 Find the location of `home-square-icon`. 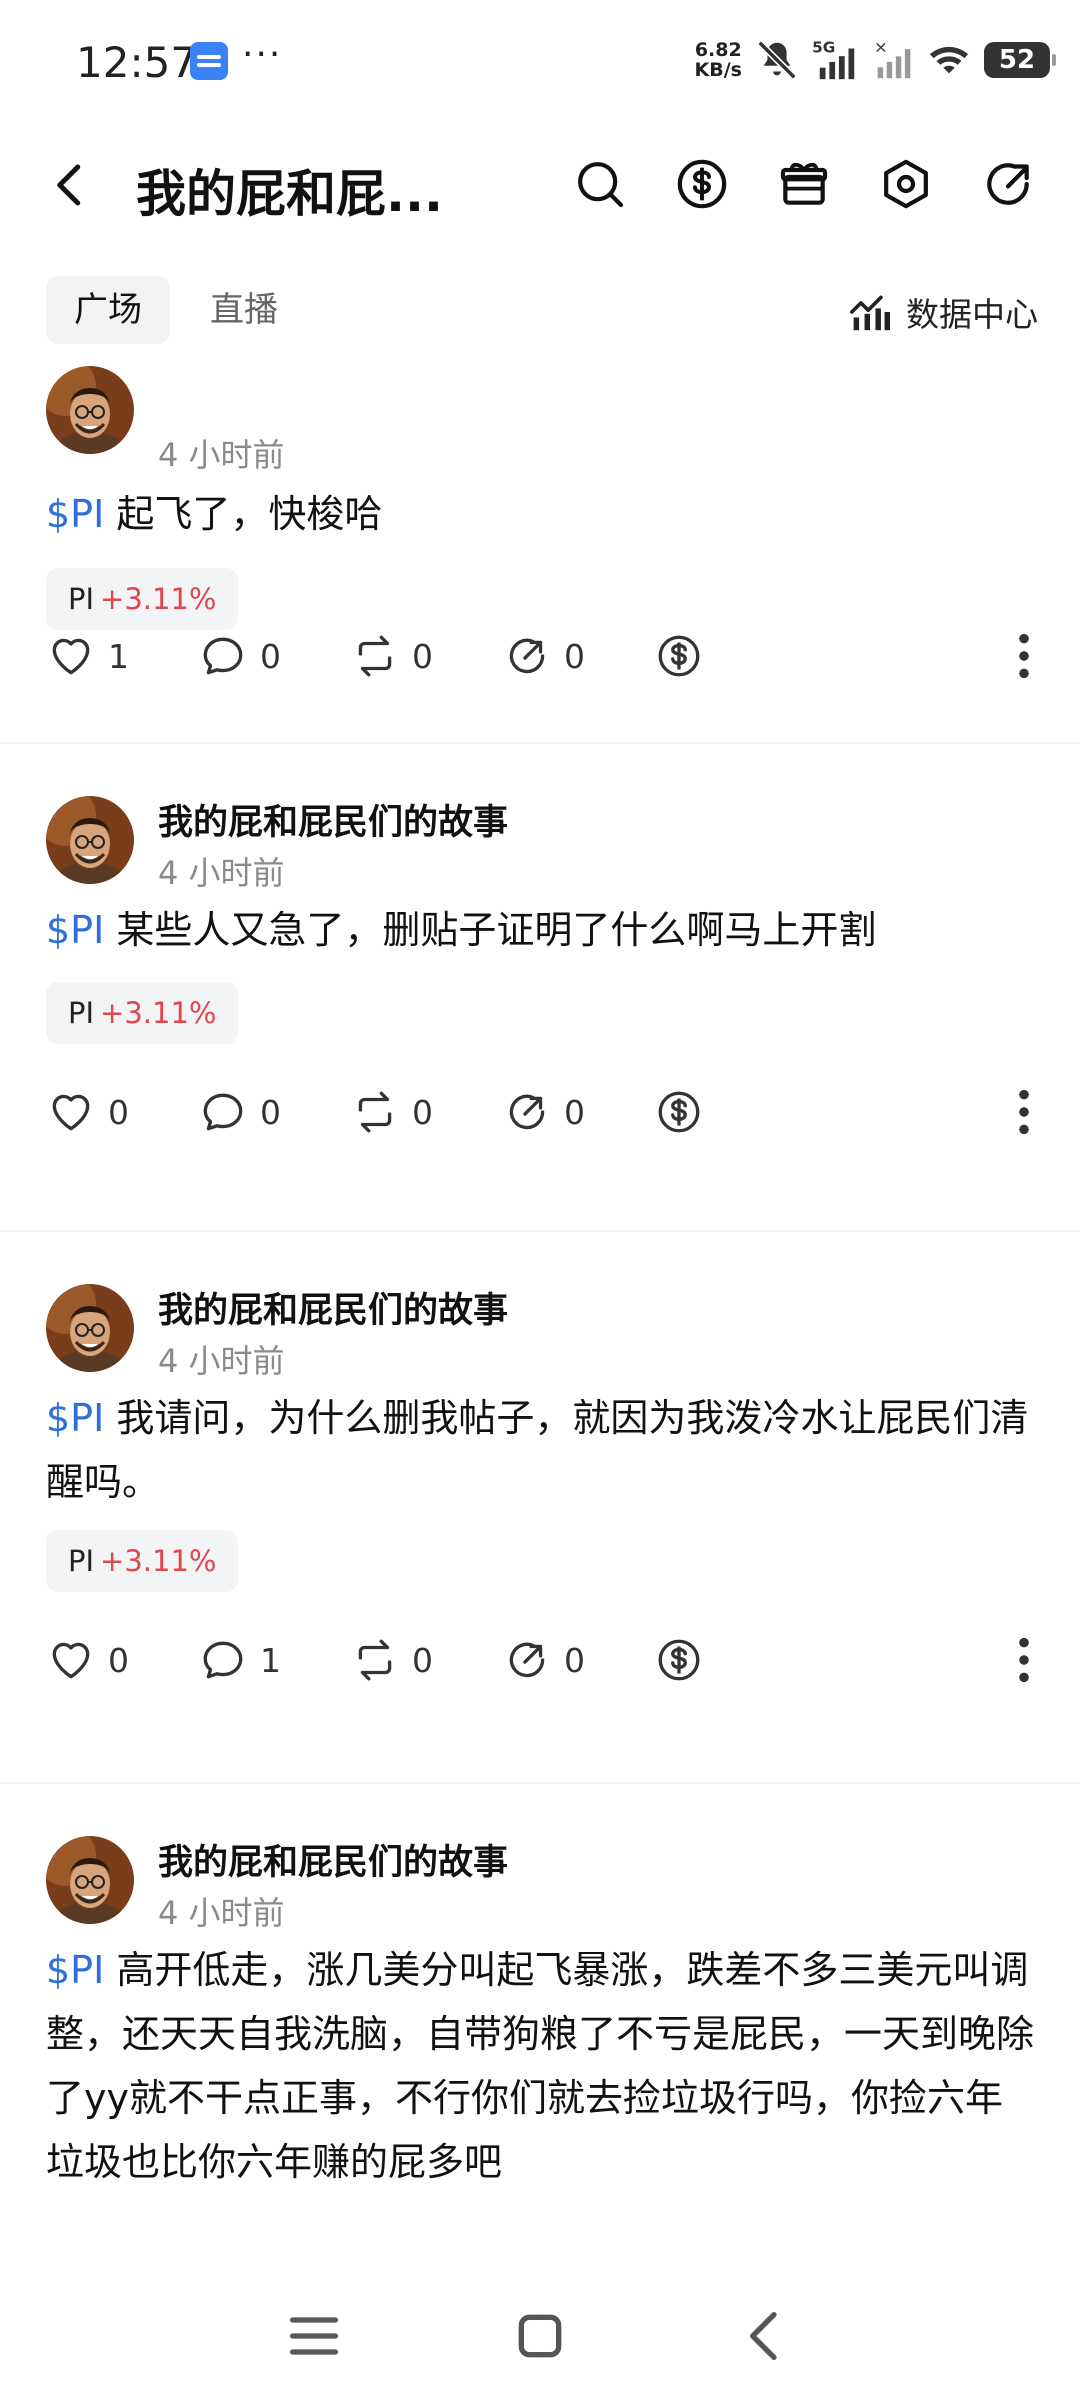

home-square-icon is located at coordinates (540, 2336).